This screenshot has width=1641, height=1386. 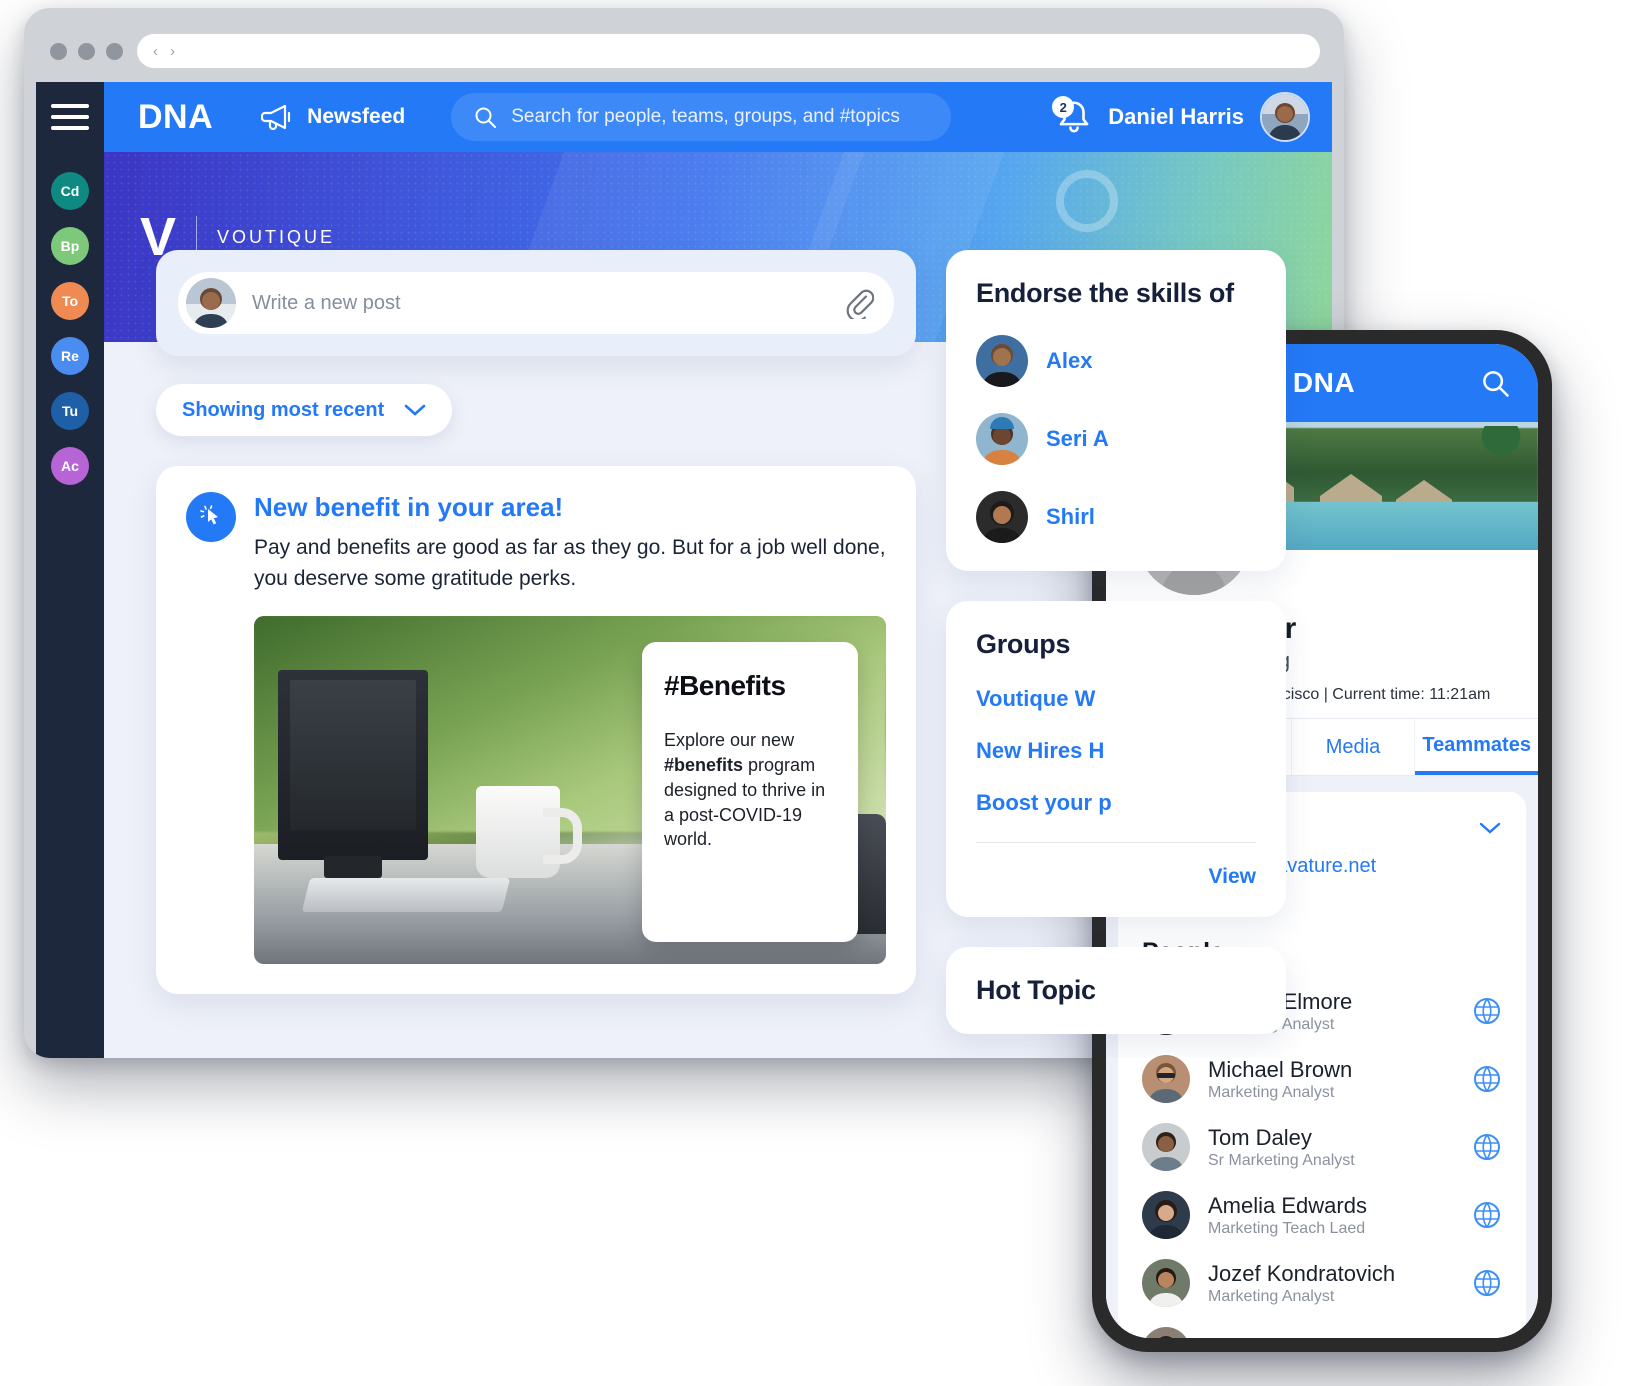 I want to click on endorse-person-name: Alex, so click(x=1069, y=361).